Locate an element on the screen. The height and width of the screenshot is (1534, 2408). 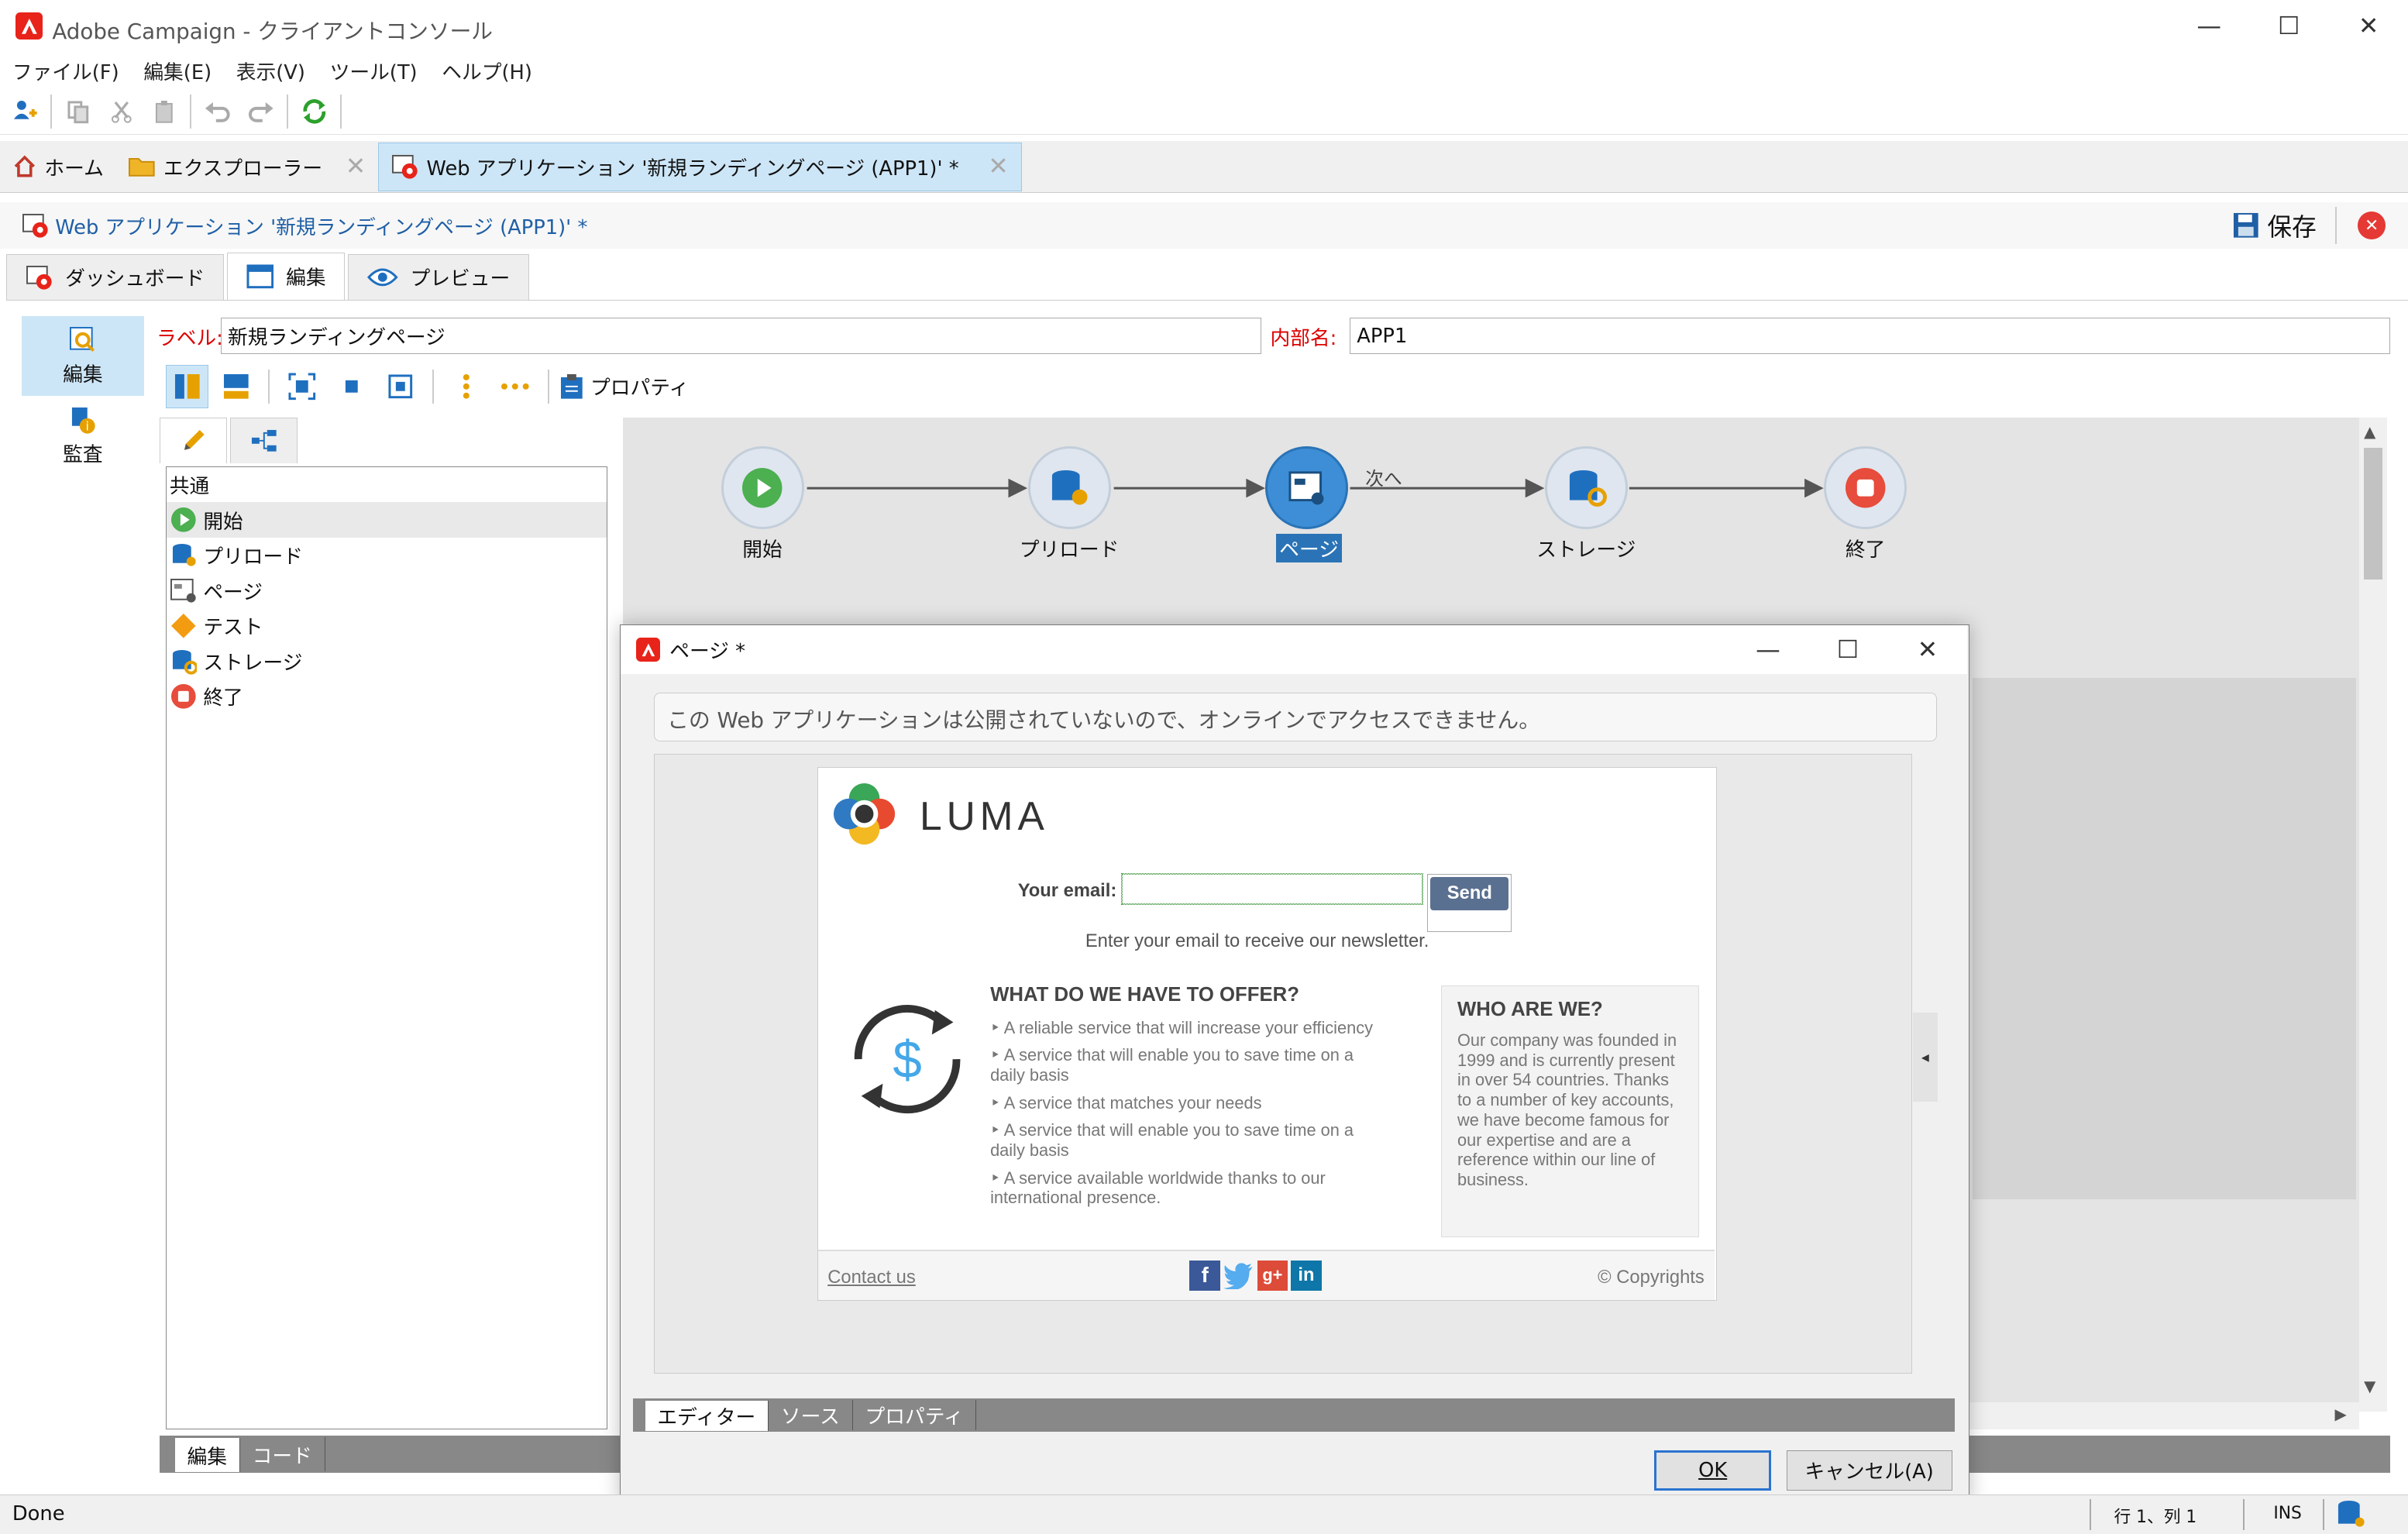
menu-help: ヘルプ(H) is located at coordinates (487, 71).